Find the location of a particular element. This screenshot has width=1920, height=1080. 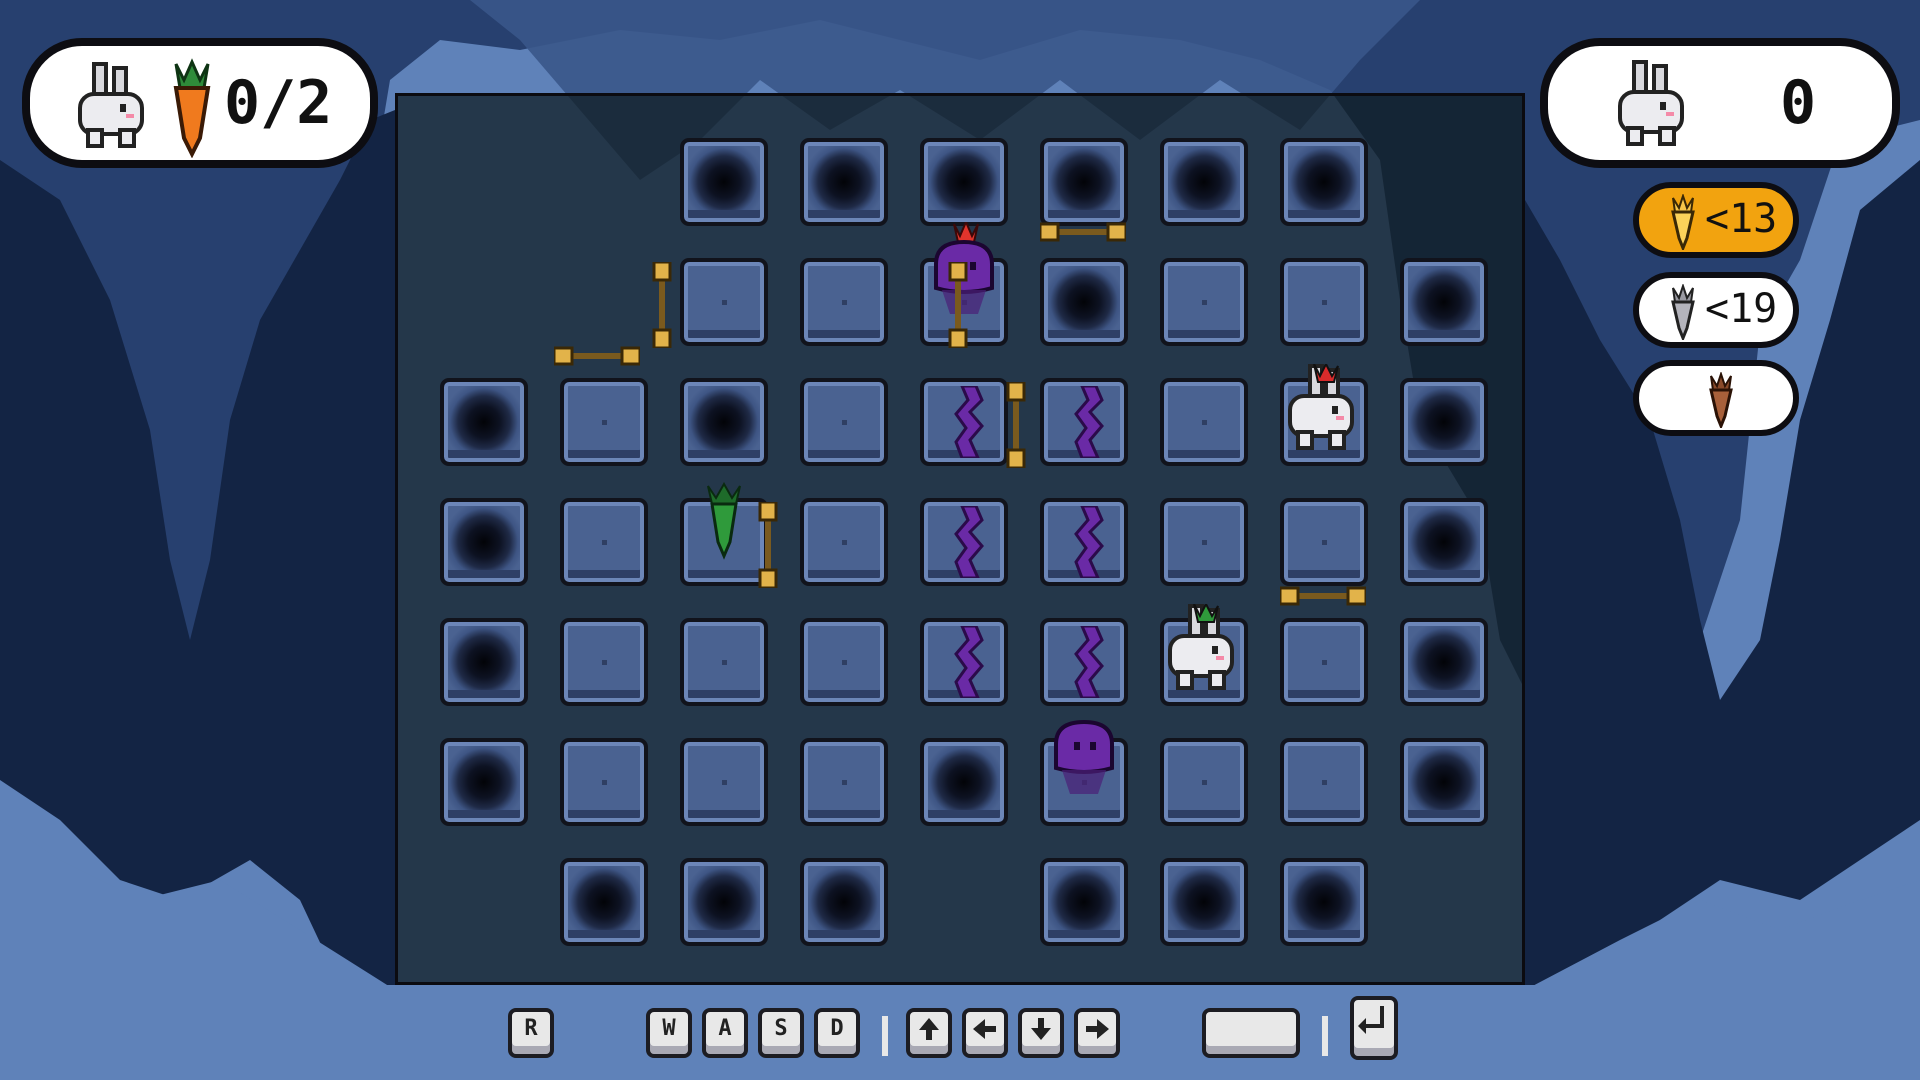

left-arrow-key is located at coordinates (985, 1033).